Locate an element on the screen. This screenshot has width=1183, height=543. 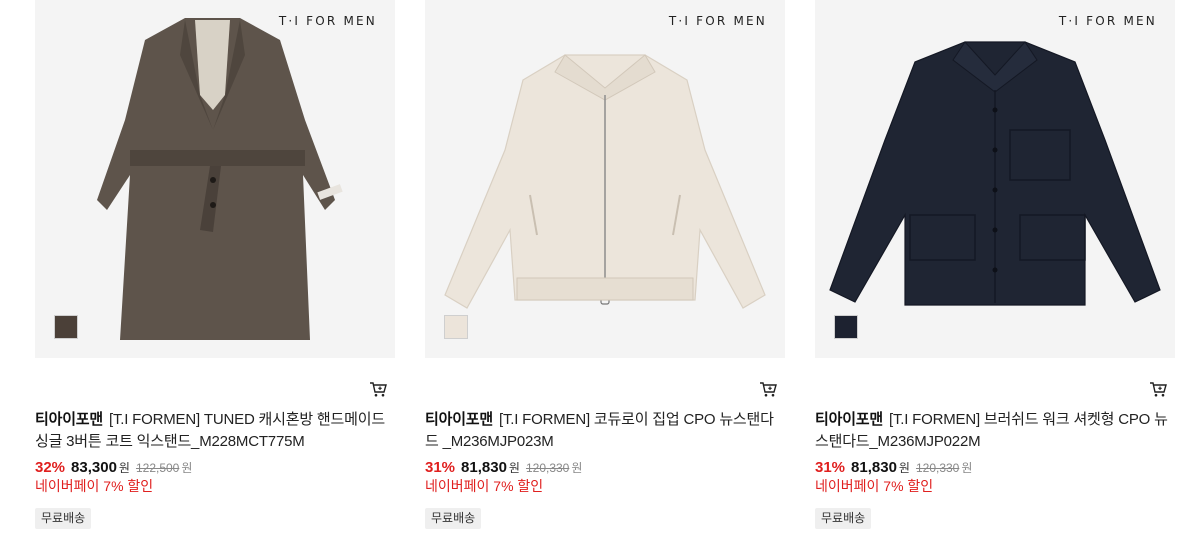
sale-price: 83,300 is located at coordinates (94, 467).